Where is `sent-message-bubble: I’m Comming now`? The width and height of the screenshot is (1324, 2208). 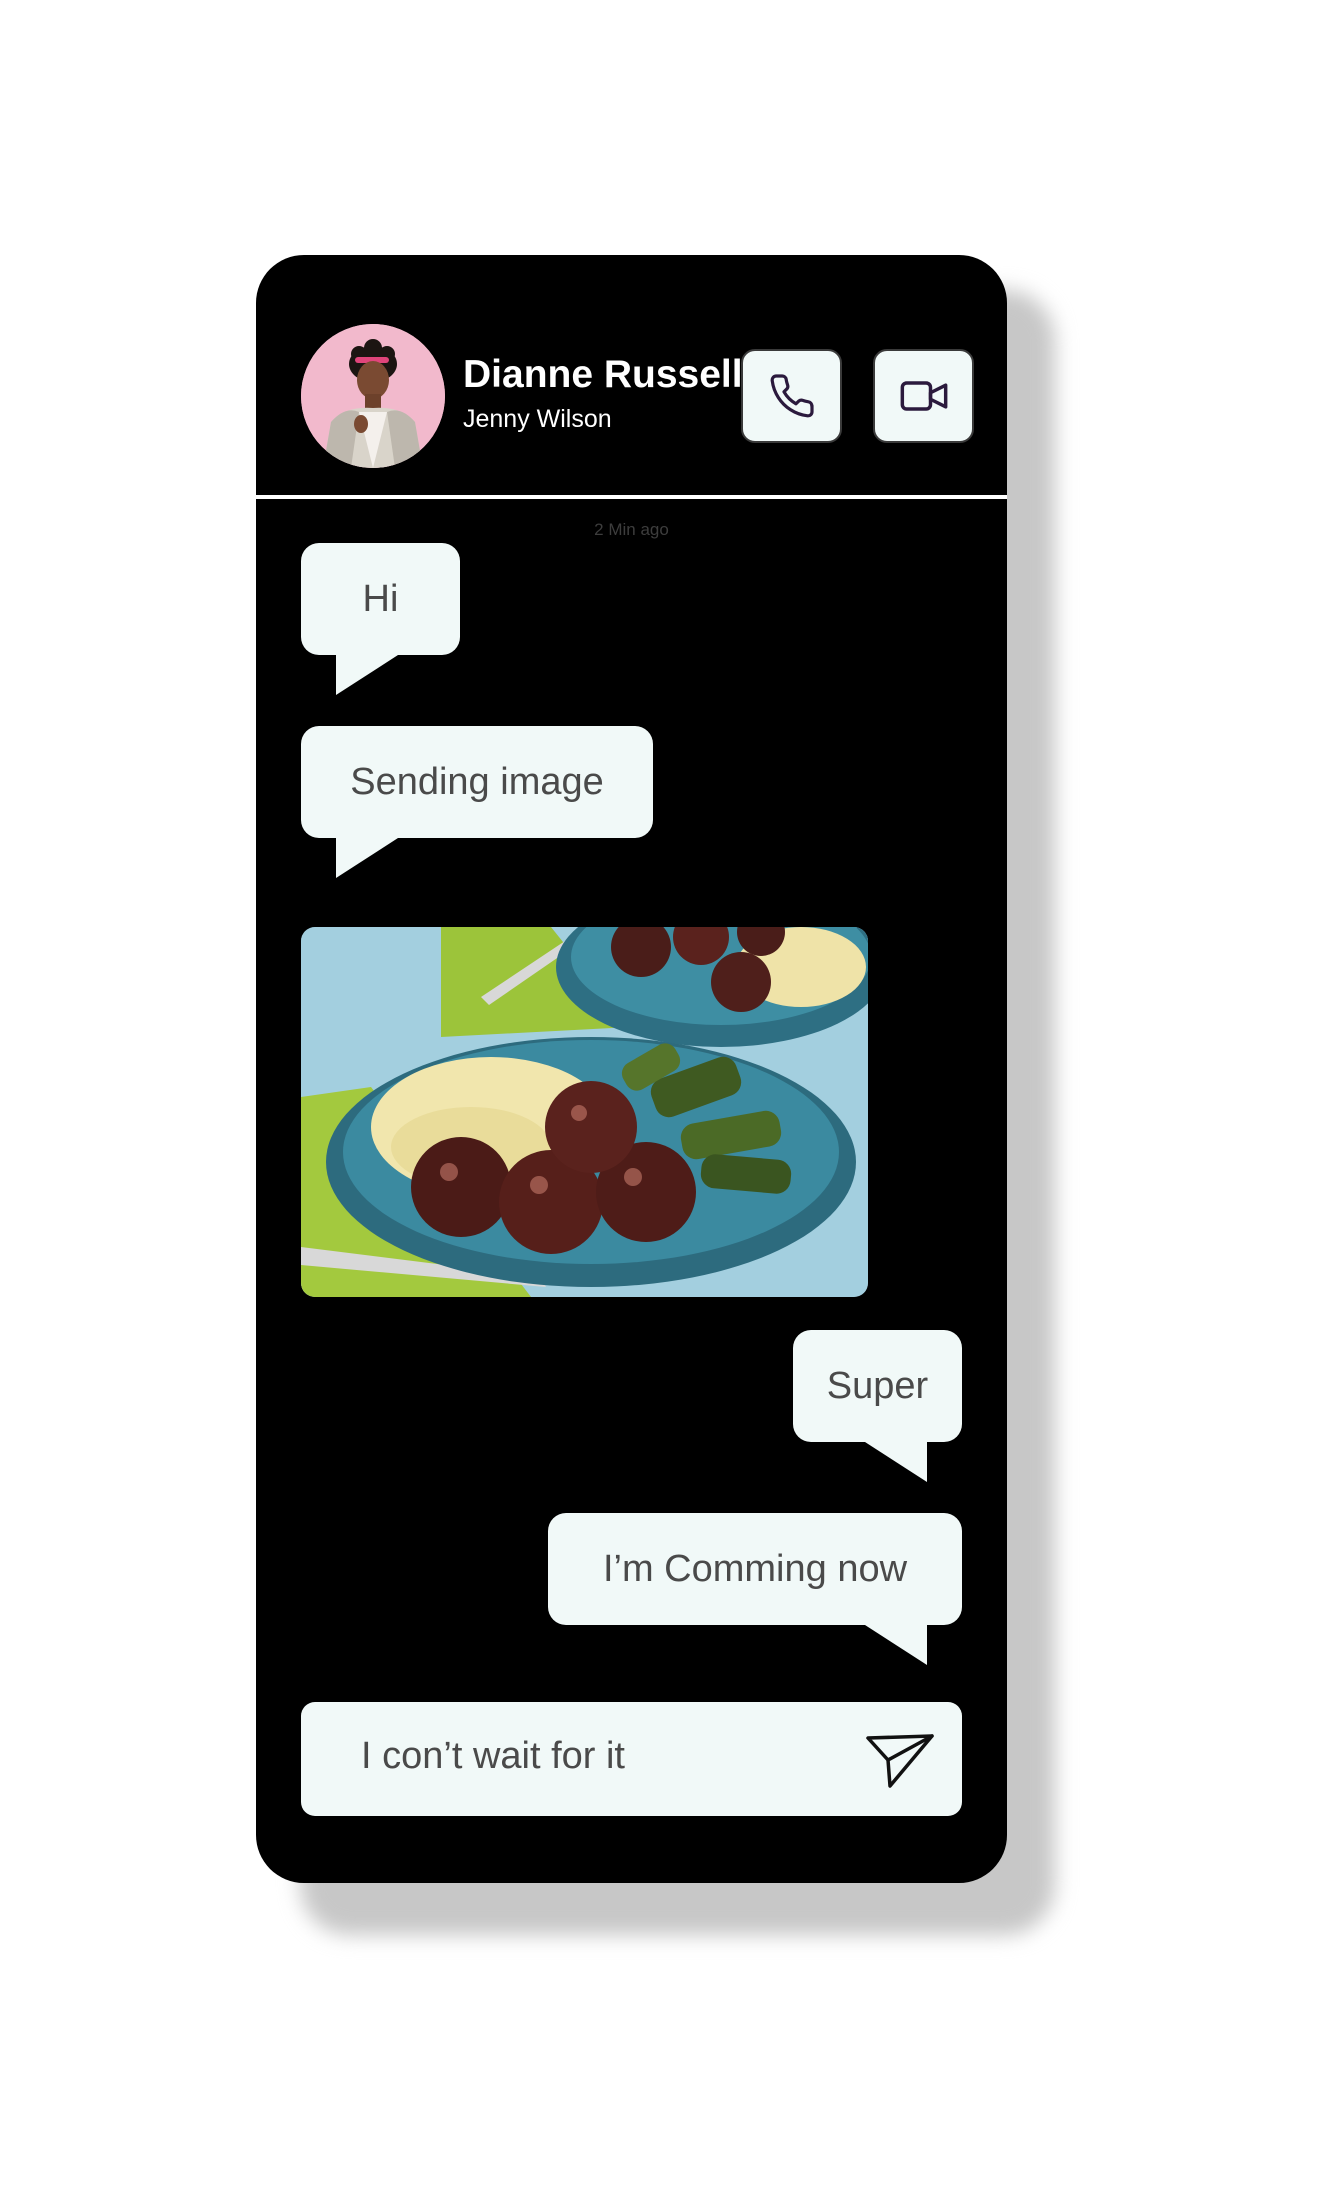 sent-message-bubble: I’m Comming now is located at coordinates (755, 1569).